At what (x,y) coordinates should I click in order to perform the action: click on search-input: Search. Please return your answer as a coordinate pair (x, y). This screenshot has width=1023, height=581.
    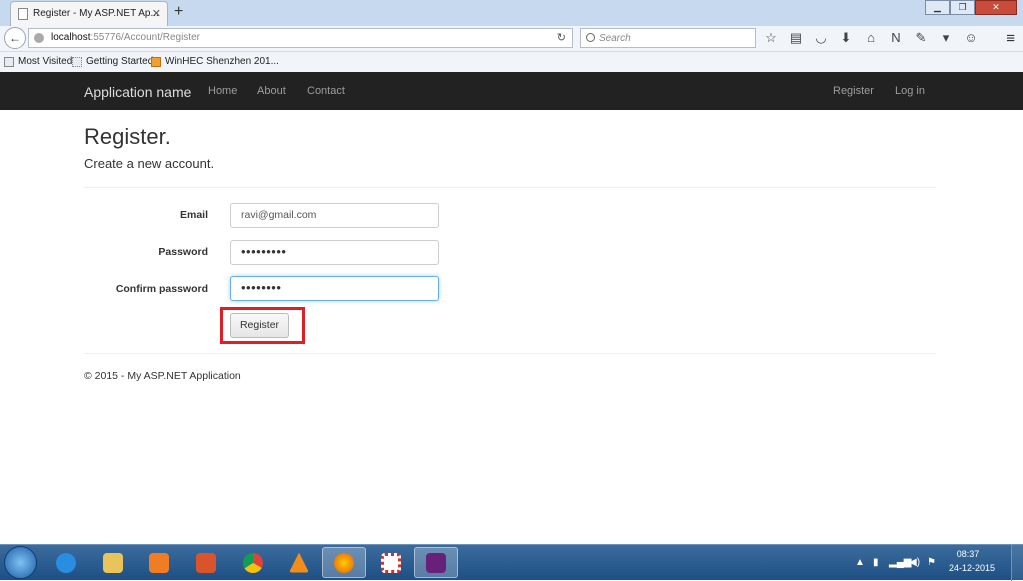
    Looking at the image, I should click on (668, 38).